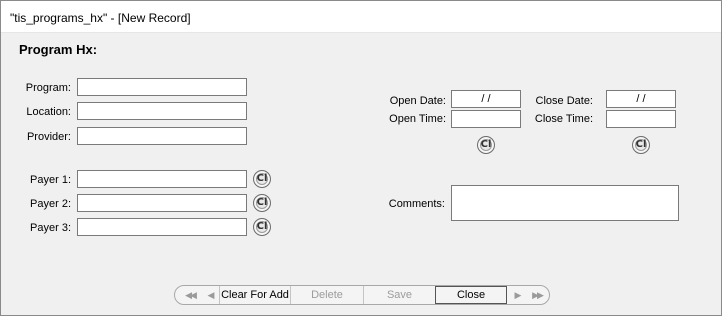 This screenshot has width=722, height=316. Describe the element at coordinates (327, 295) in the screenshot. I see `delete-button: Delete` at that location.